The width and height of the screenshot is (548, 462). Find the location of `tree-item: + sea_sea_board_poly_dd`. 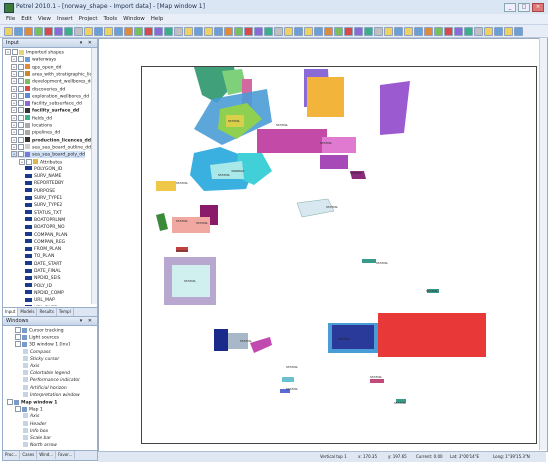

tree-item: + sea_sea_board_poly_dd is located at coordinates (48, 155).